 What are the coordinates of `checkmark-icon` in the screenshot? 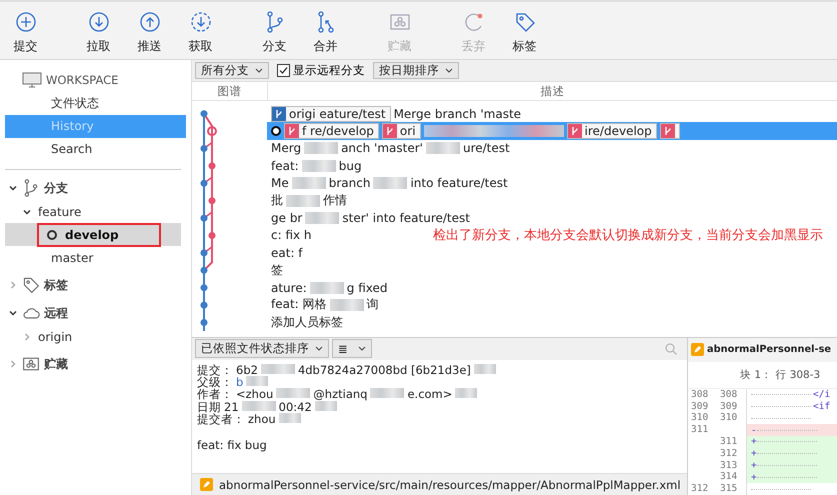 It's located at (283, 70).